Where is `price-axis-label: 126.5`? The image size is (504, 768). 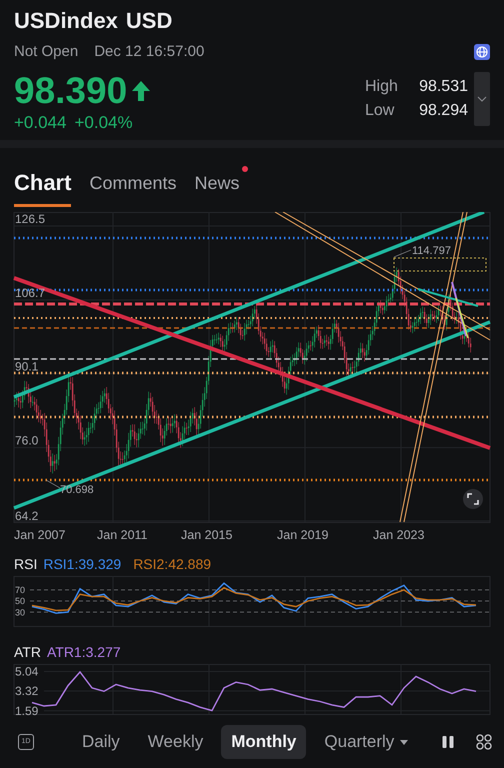 price-axis-label: 126.5 is located at coordinates (30, 219).